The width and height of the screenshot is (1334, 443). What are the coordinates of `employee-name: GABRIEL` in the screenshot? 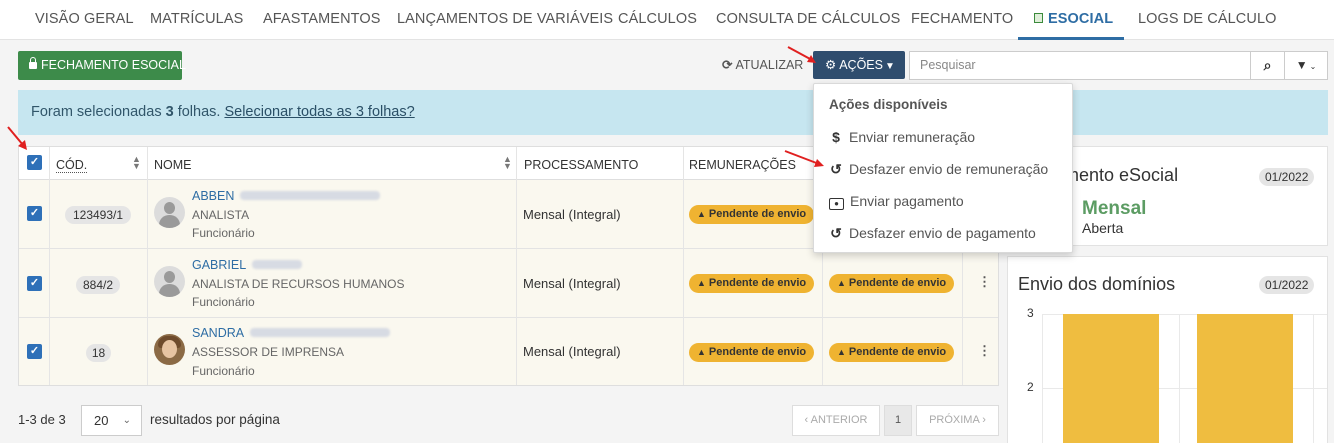 It's located at (247, 265).